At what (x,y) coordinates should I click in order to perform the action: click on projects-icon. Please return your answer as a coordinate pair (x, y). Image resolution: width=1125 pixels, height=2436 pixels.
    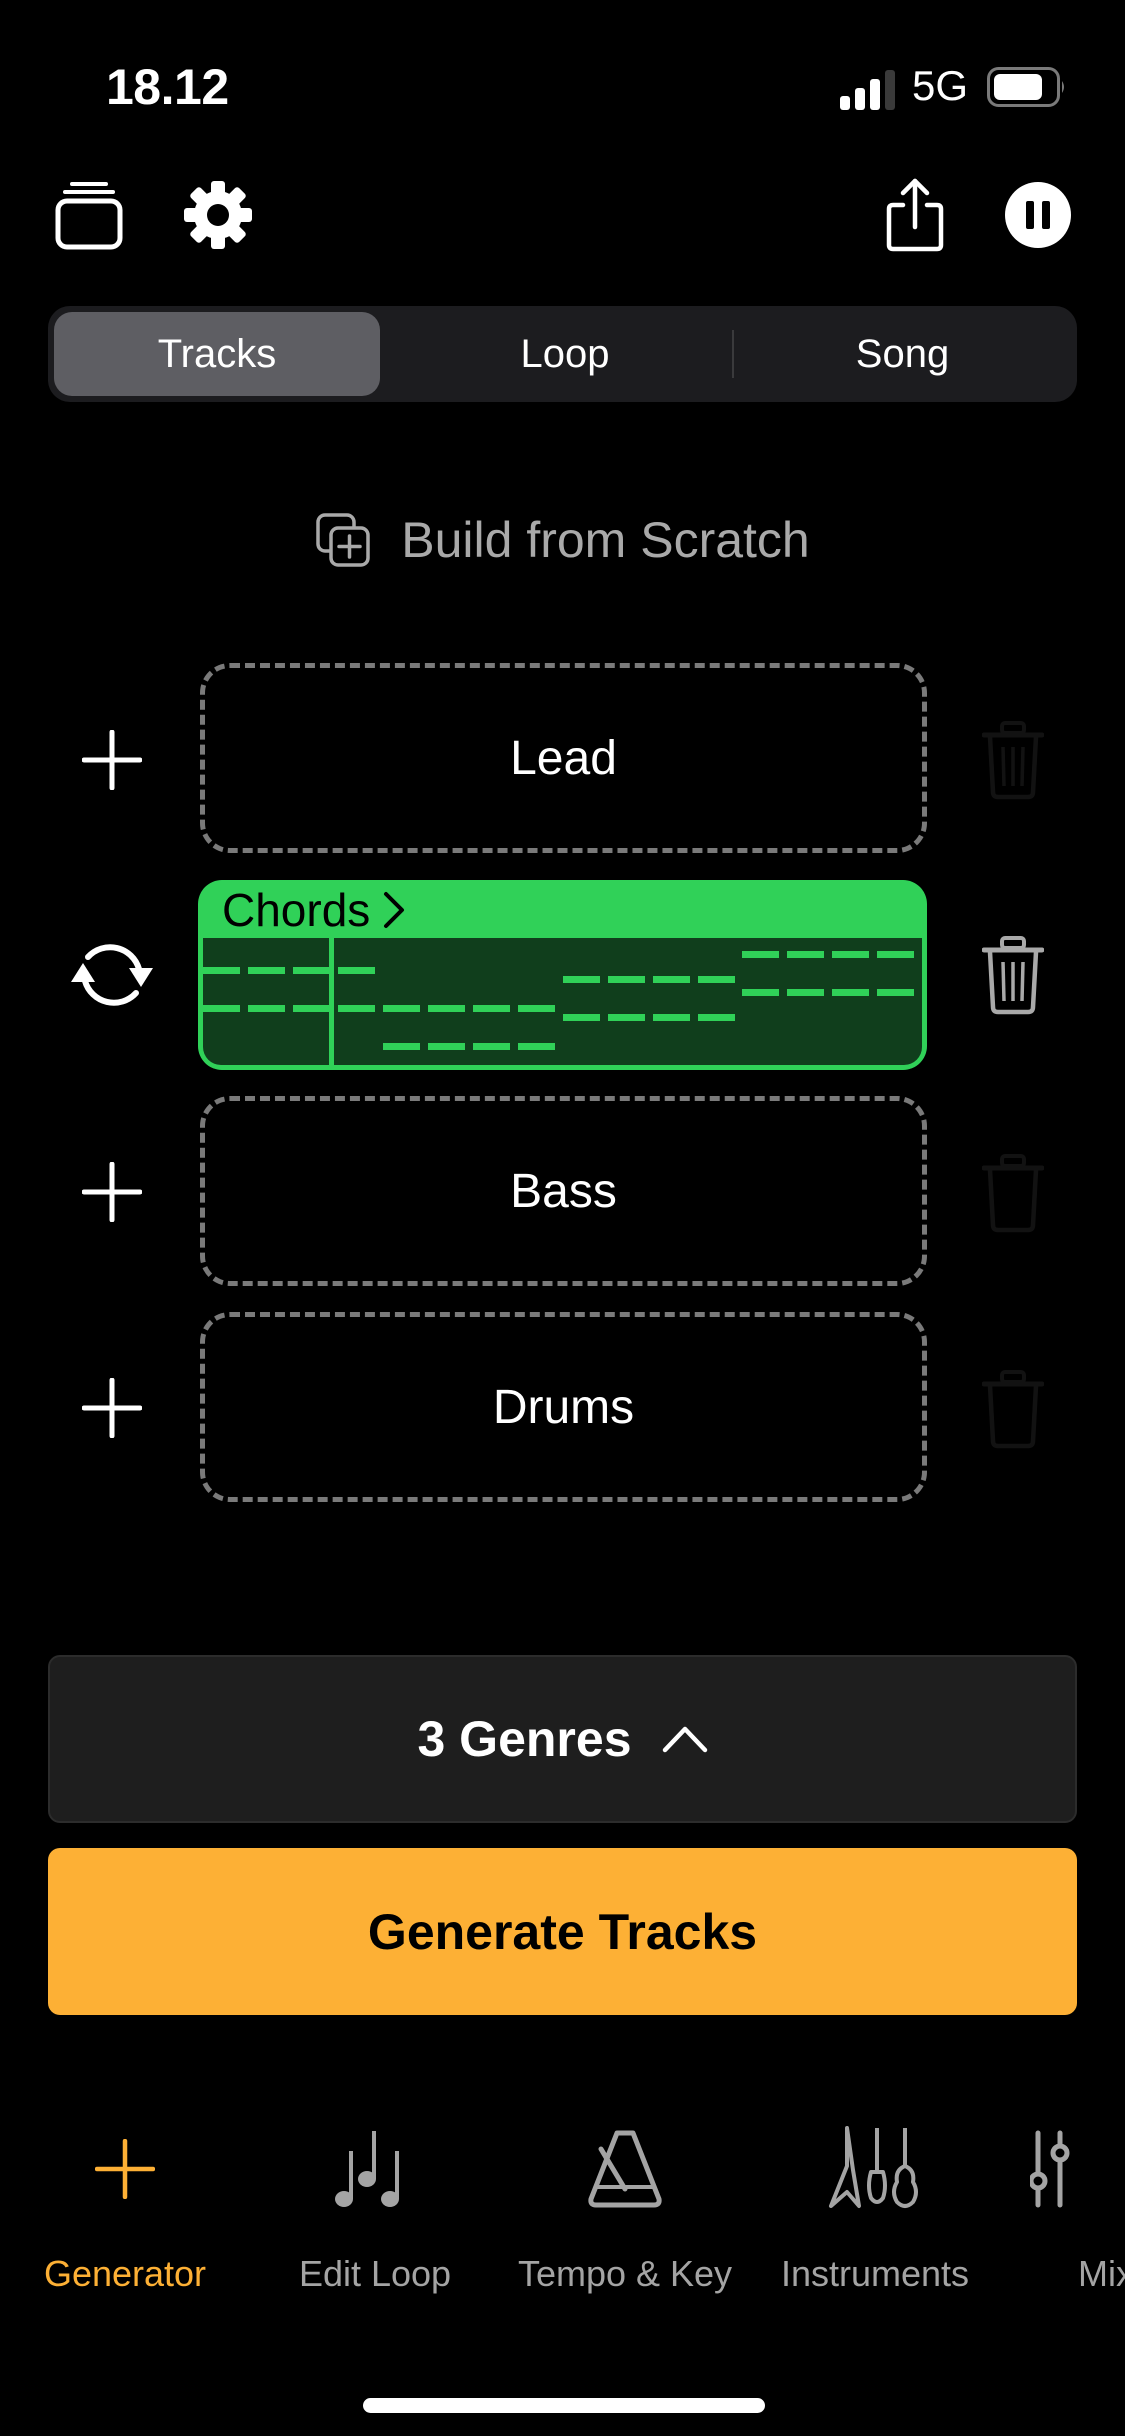
    Looking at the image, I should click on (89, 216).